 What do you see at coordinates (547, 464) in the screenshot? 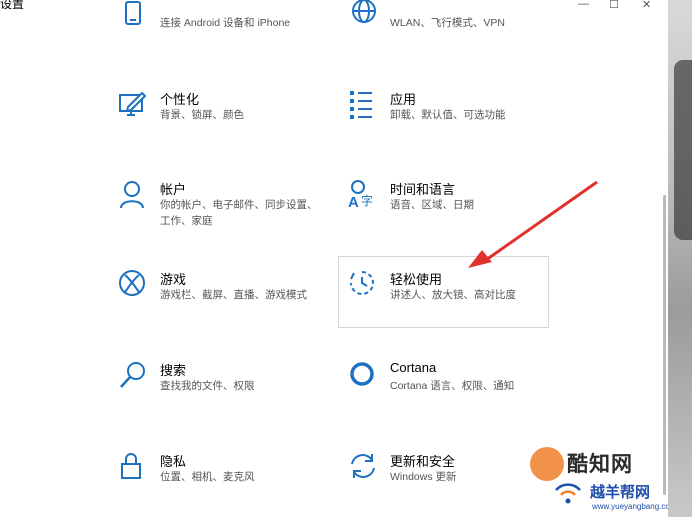
I see `watermark-logo-icon` at bounding box center [547, 464].